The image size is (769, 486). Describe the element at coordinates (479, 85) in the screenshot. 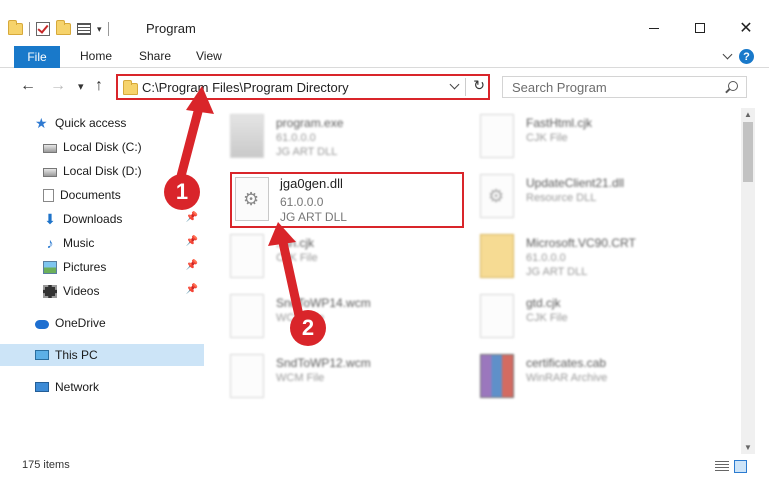

I see `refresh-button: ↻` at that location.